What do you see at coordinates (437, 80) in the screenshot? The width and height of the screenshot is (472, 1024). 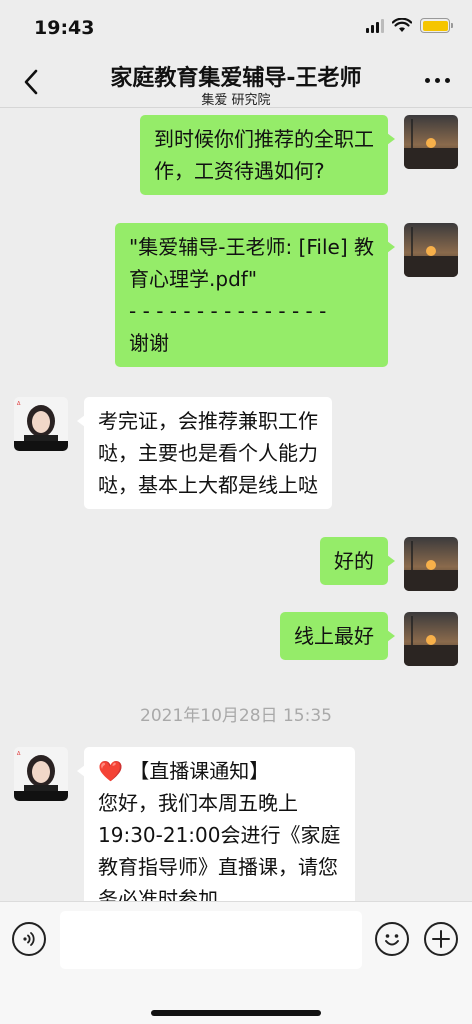 I see `more-button` at bounding box center [437, 80].